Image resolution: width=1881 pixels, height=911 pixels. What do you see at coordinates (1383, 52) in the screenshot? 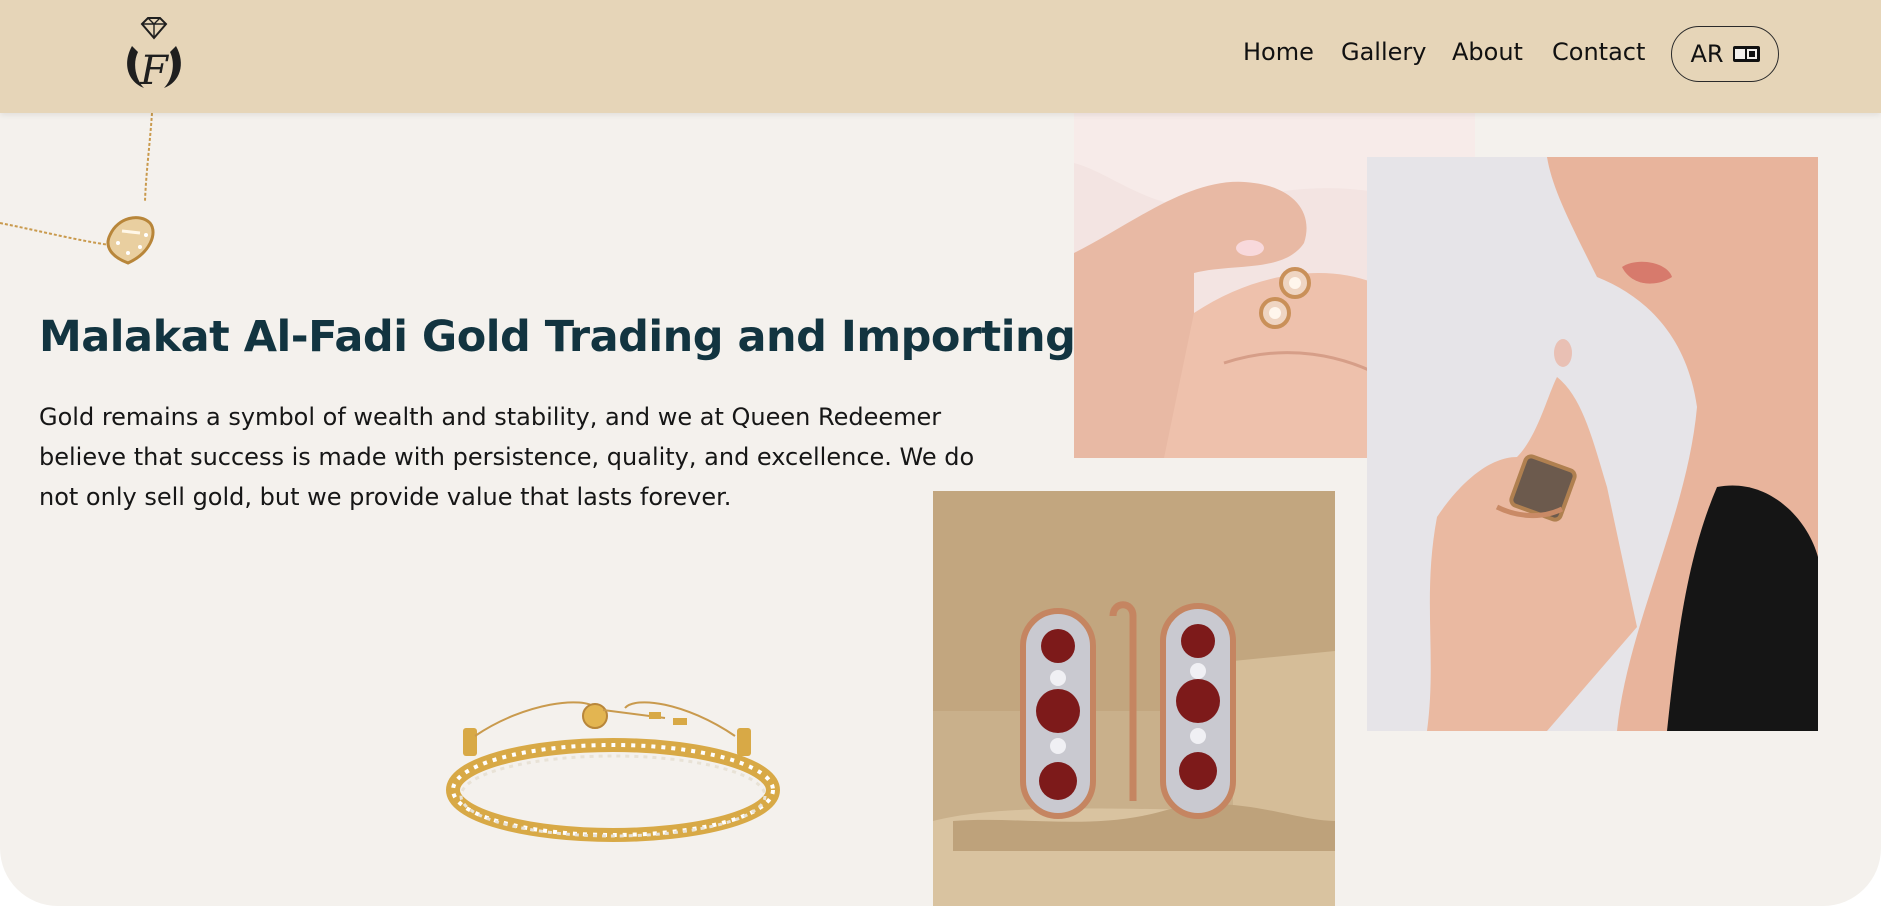
I see `nav-gallery: Gallery` at bounding box center [1383, 52].